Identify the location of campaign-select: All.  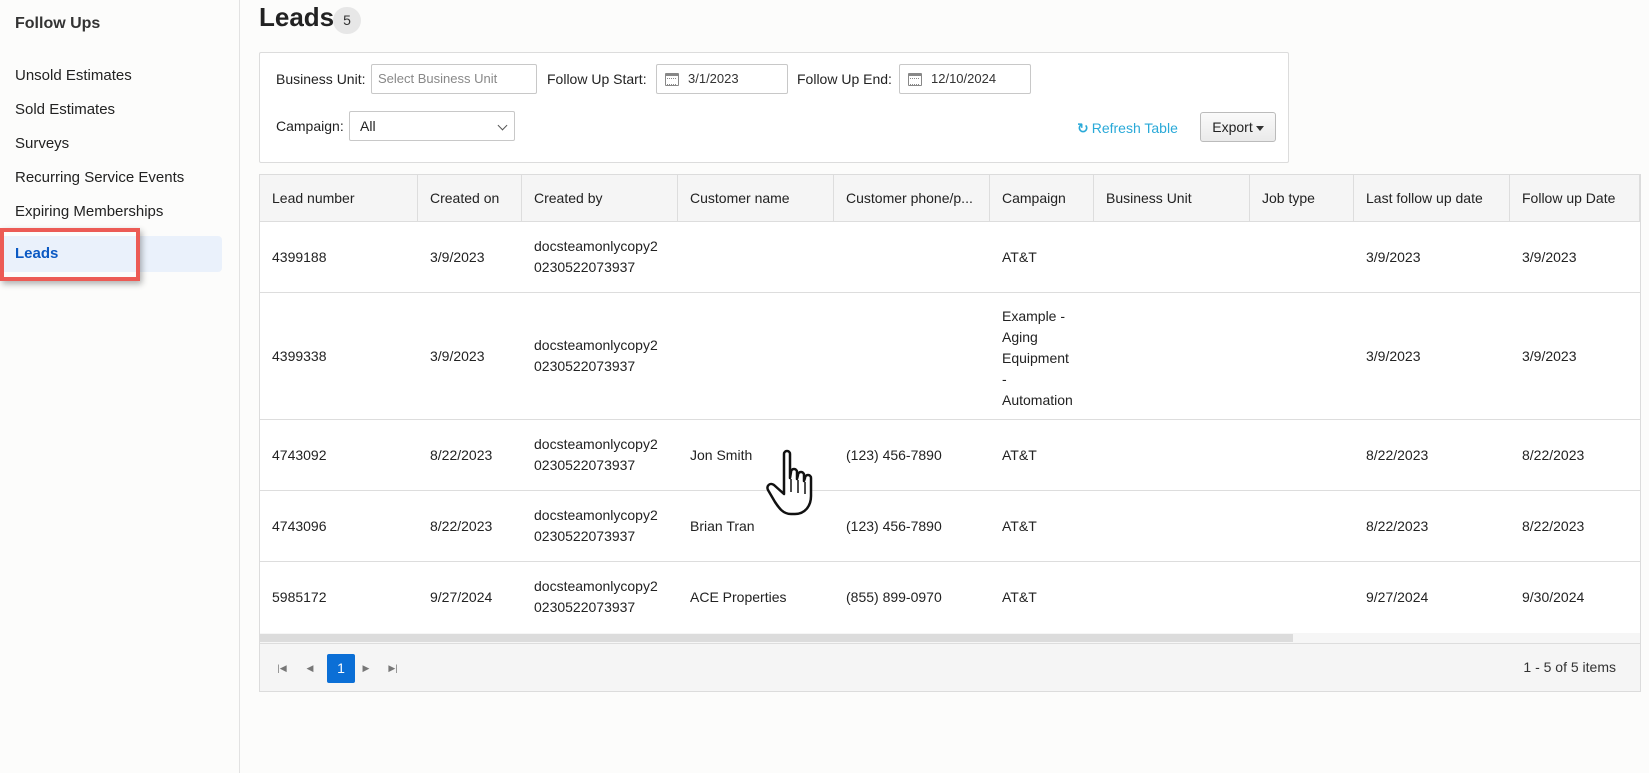
(432, 126).